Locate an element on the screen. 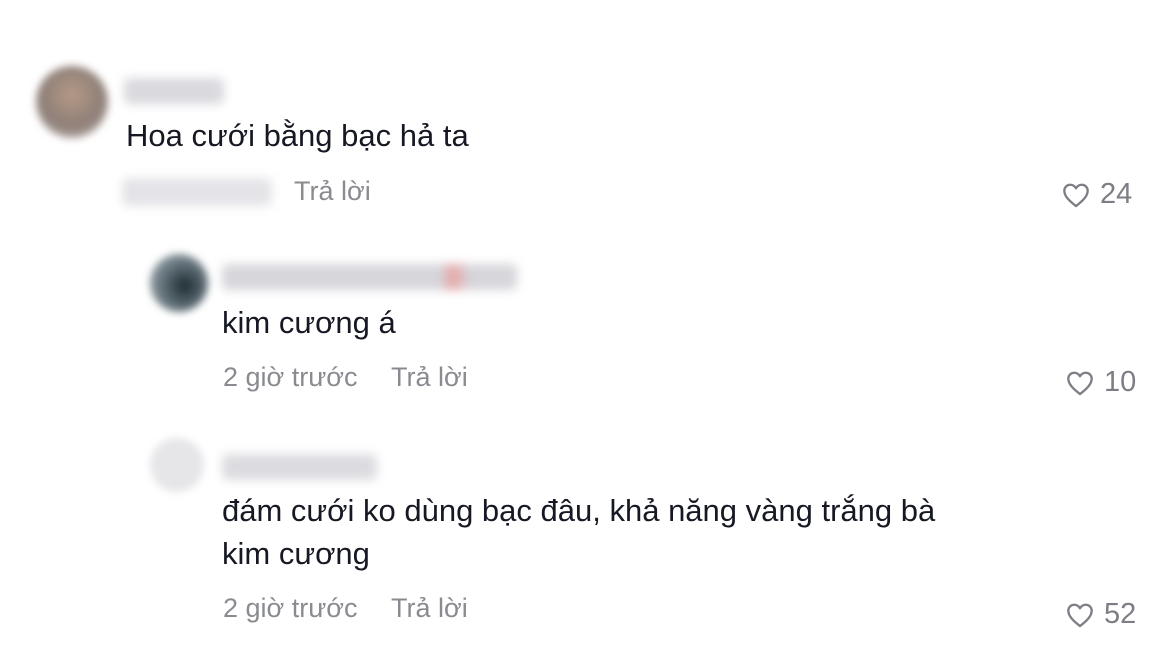  timestamp is located at coordinates (197, 192).